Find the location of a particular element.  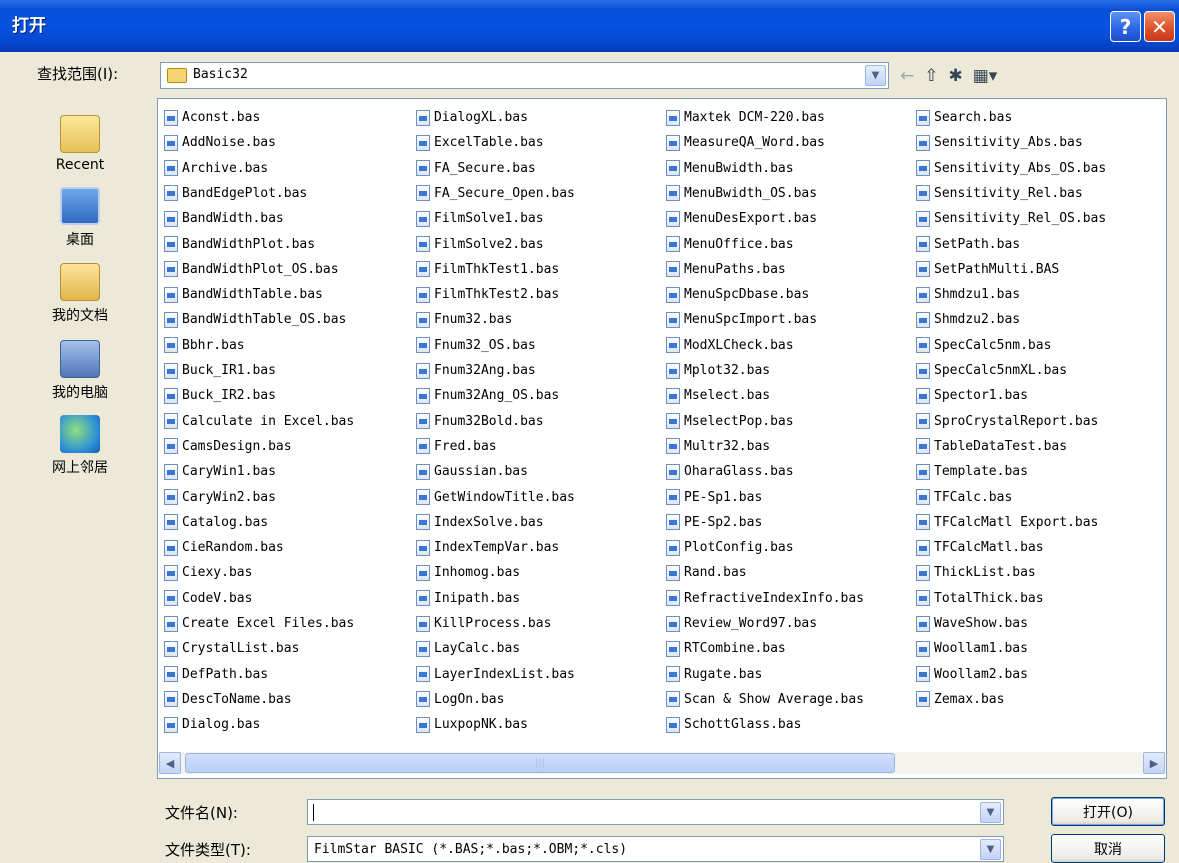

file-item: KillProcess.bas is located at coordinates (483, 623).